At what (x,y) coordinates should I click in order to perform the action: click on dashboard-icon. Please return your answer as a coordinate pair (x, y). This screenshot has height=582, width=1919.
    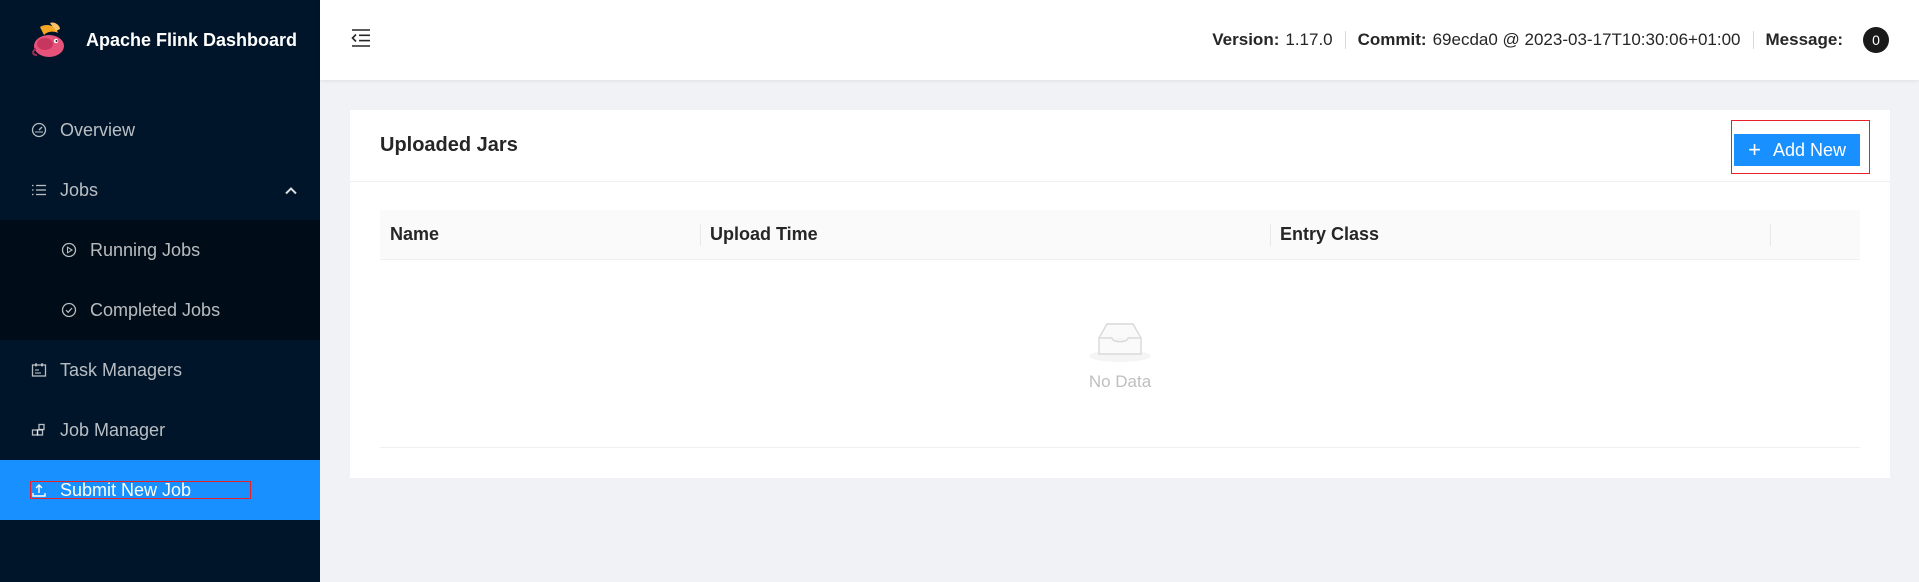
    Looking at the image, I should click on (39, 130).